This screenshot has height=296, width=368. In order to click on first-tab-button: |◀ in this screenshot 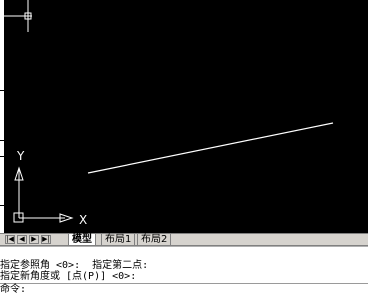, I will do `click(10, 239)`.